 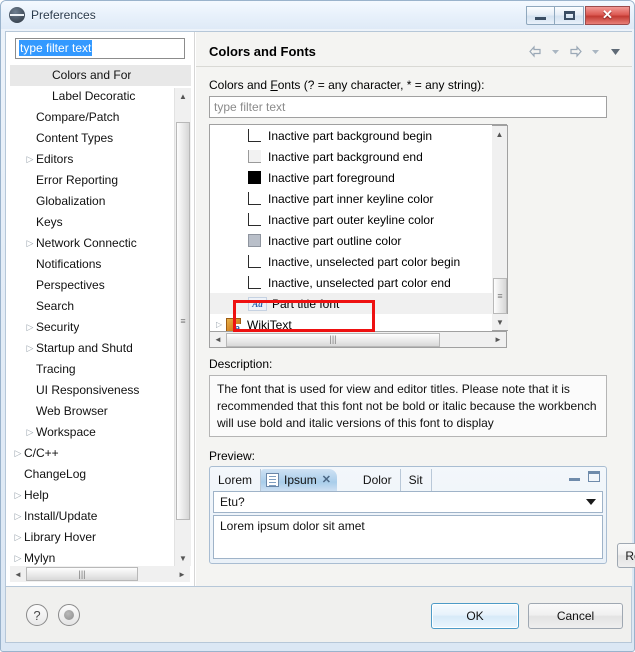 What do you see at coordinates (317, 15) in the screenshot?
I see `title-bar: Preferences ✕` at bounding box center [317, 15].